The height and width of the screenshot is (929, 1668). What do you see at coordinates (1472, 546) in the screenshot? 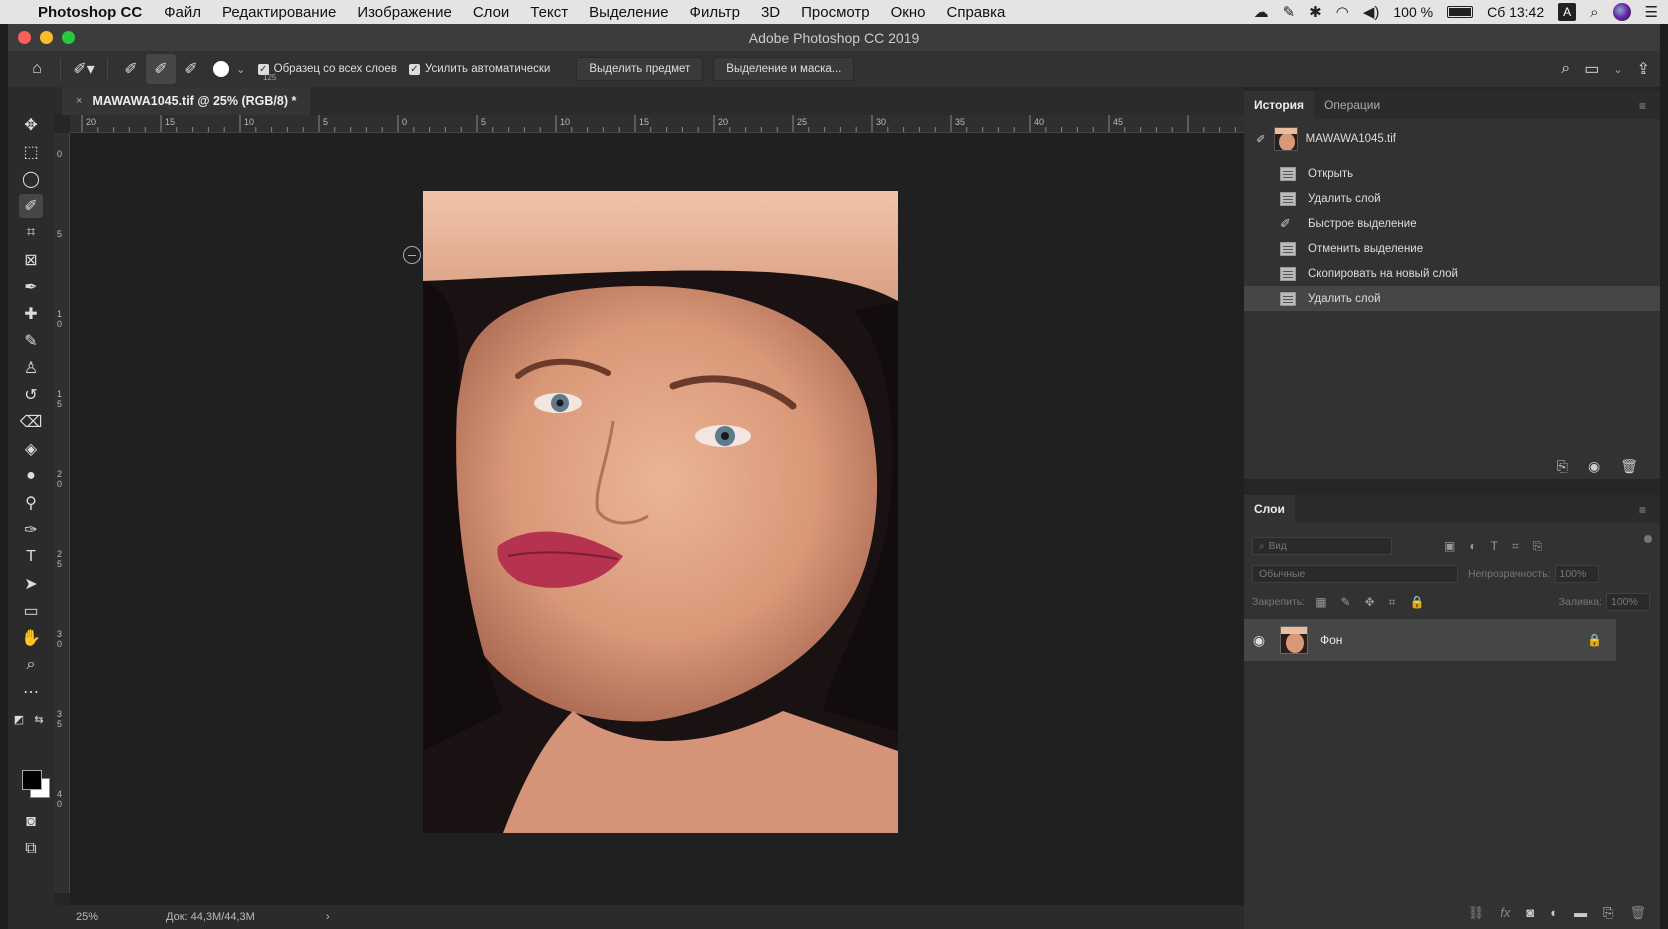
I see `adjustment-layer-filter-icon: ◐` at bounding box center [1472, 546].